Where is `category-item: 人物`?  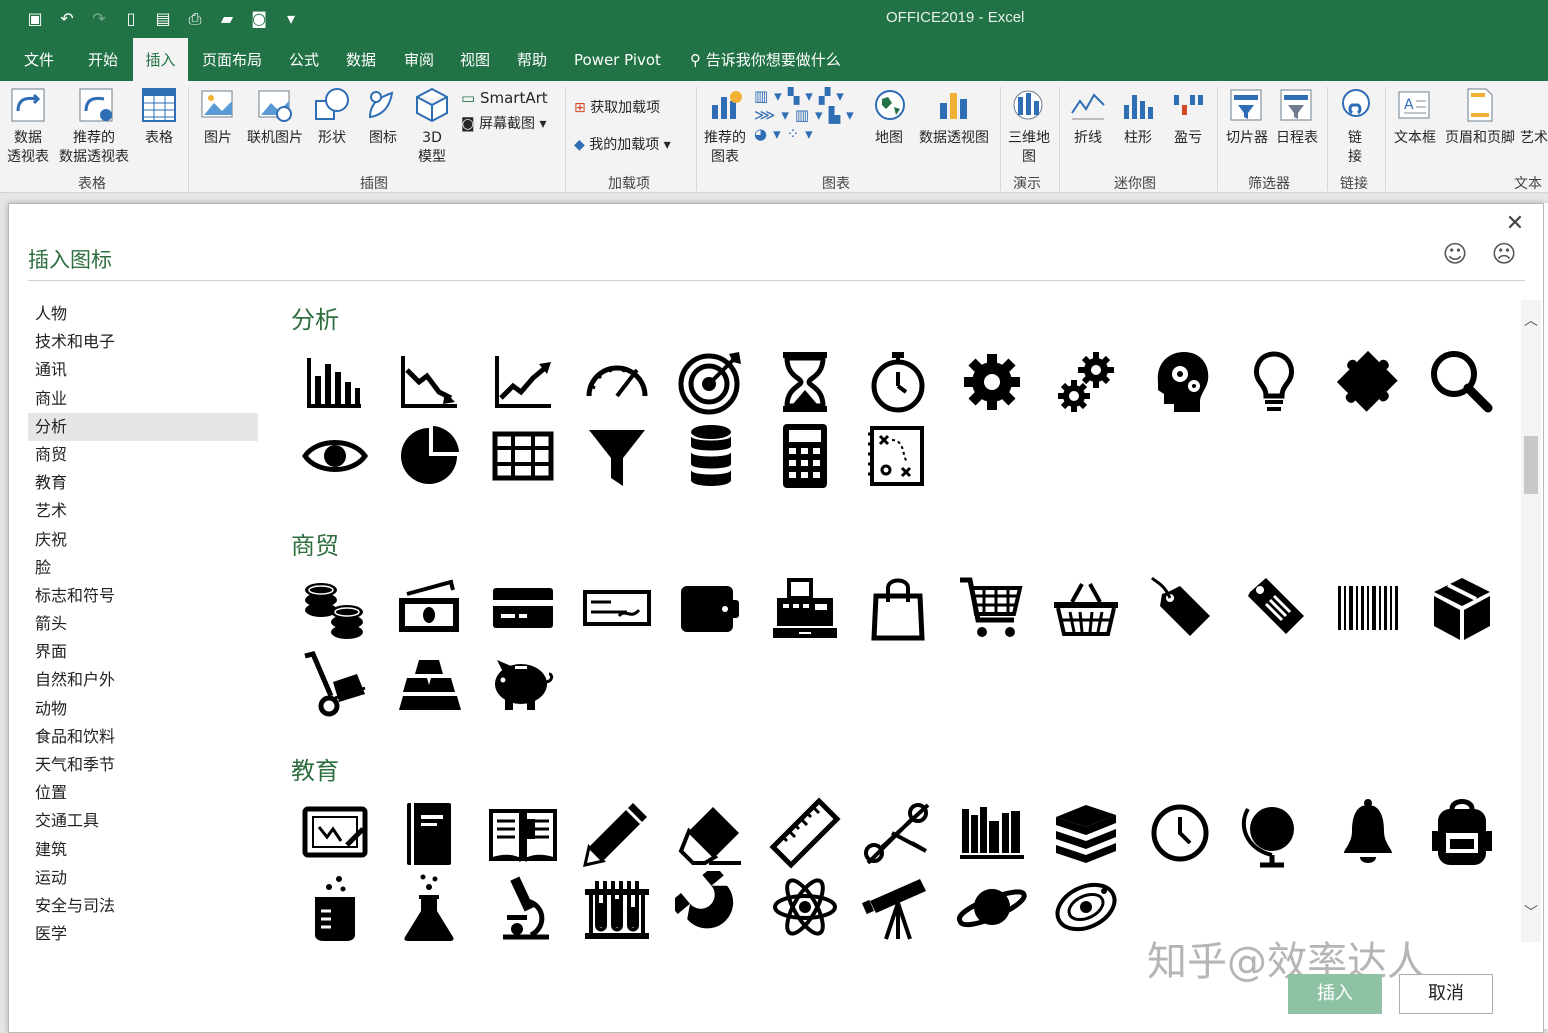
category-item: 人物 is located at coordinates (143, 314).